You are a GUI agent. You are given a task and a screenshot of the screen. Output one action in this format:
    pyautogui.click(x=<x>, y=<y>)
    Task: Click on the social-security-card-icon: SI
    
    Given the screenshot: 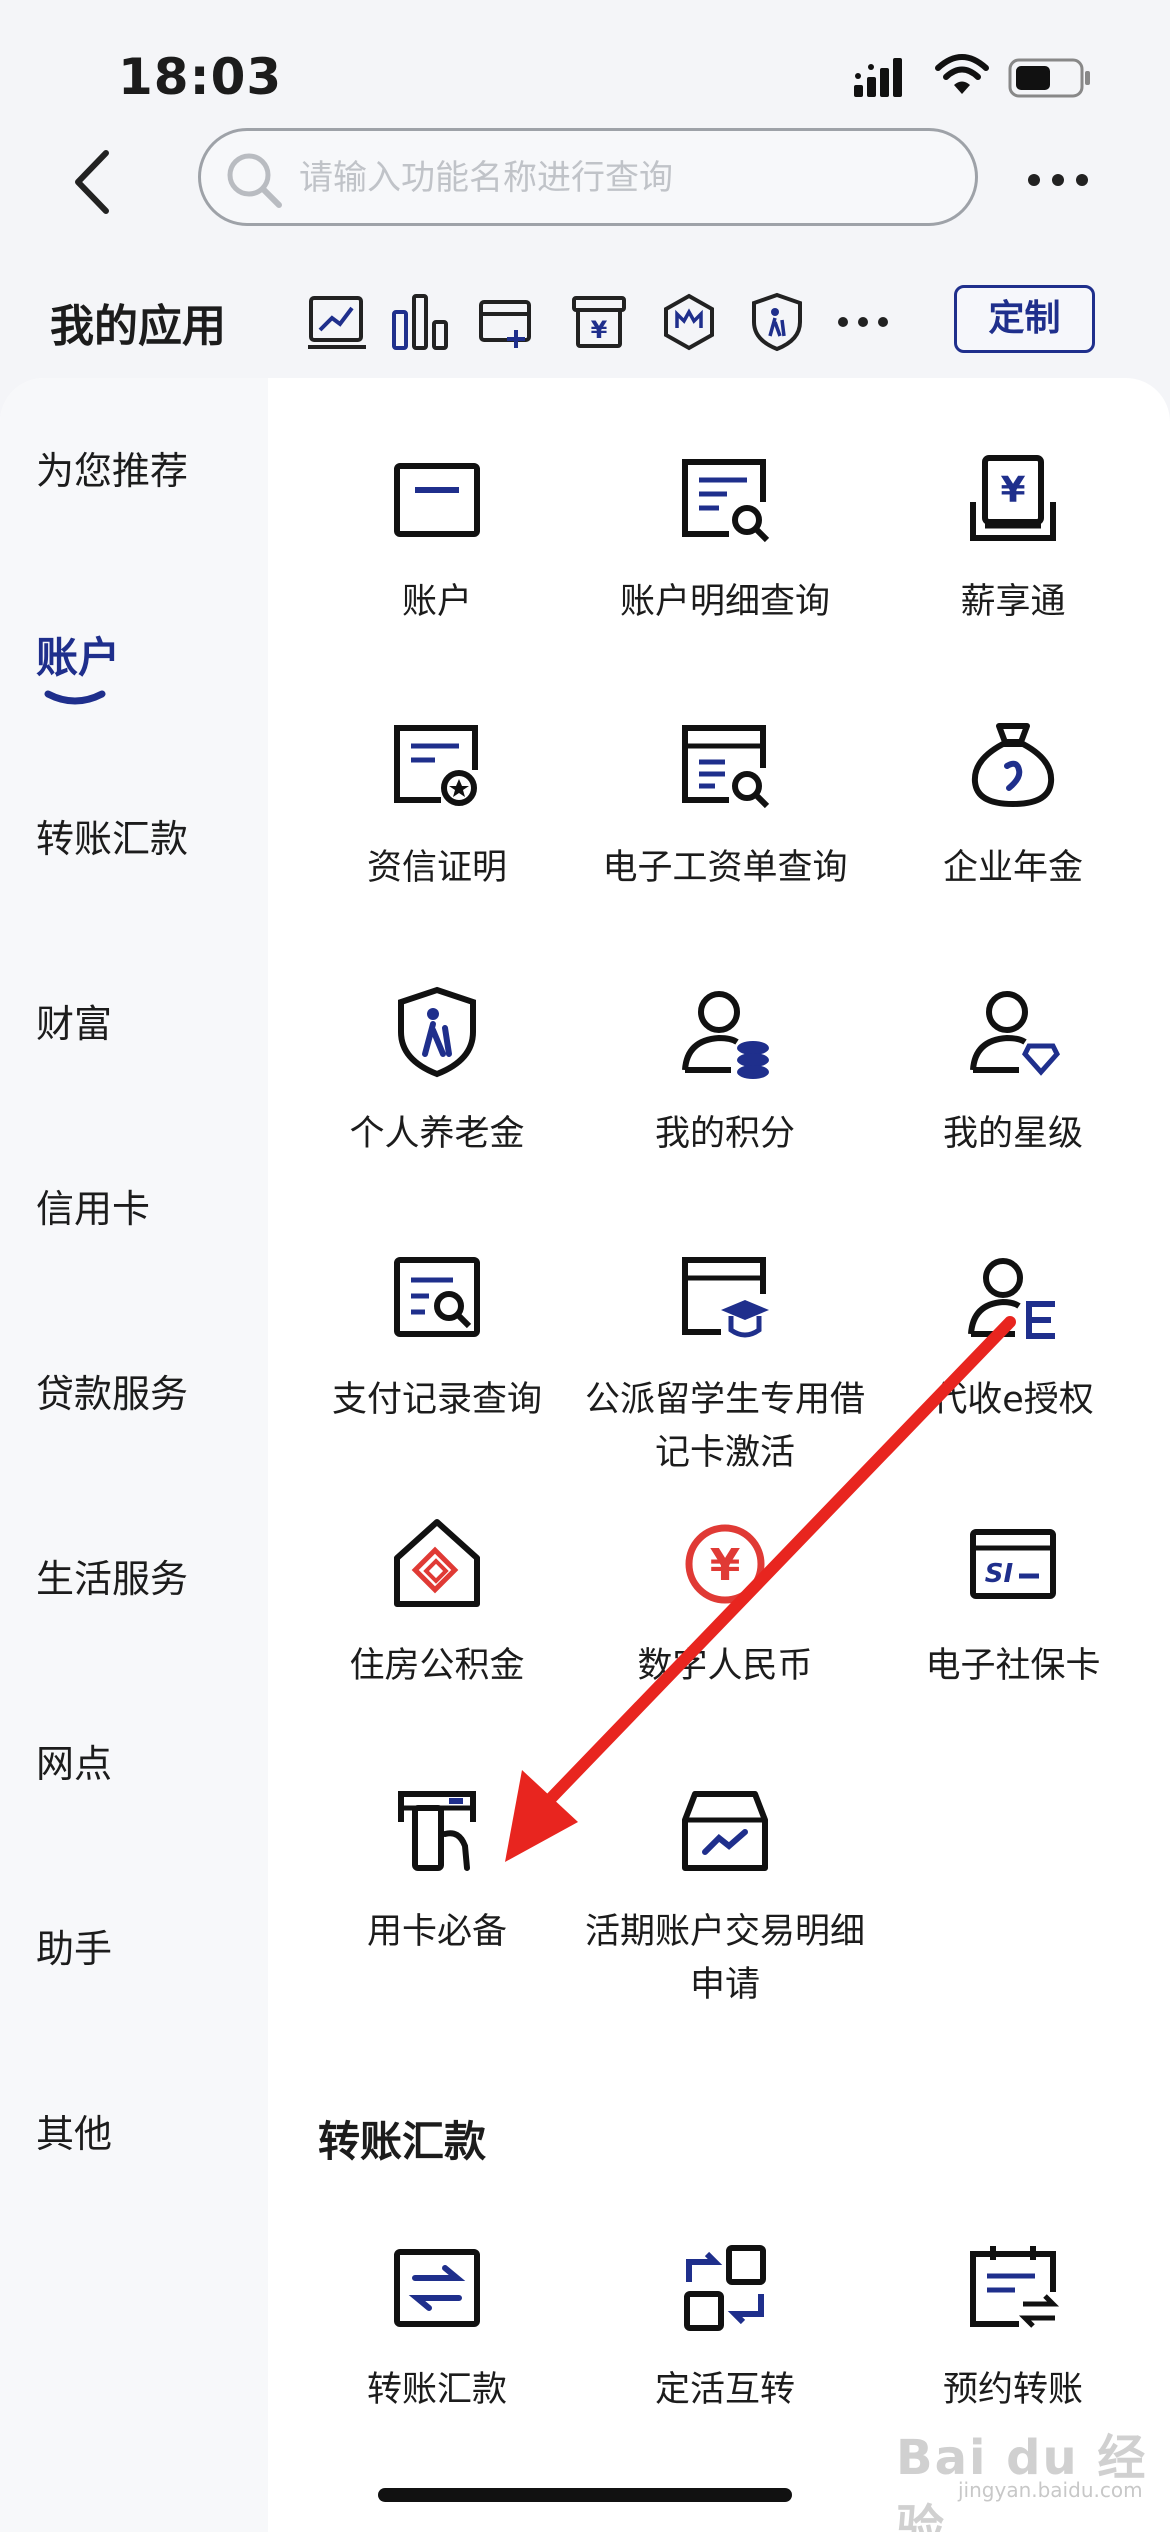 What is the action you would take?
    pyautogui.click(x=1013, y=1564)
    